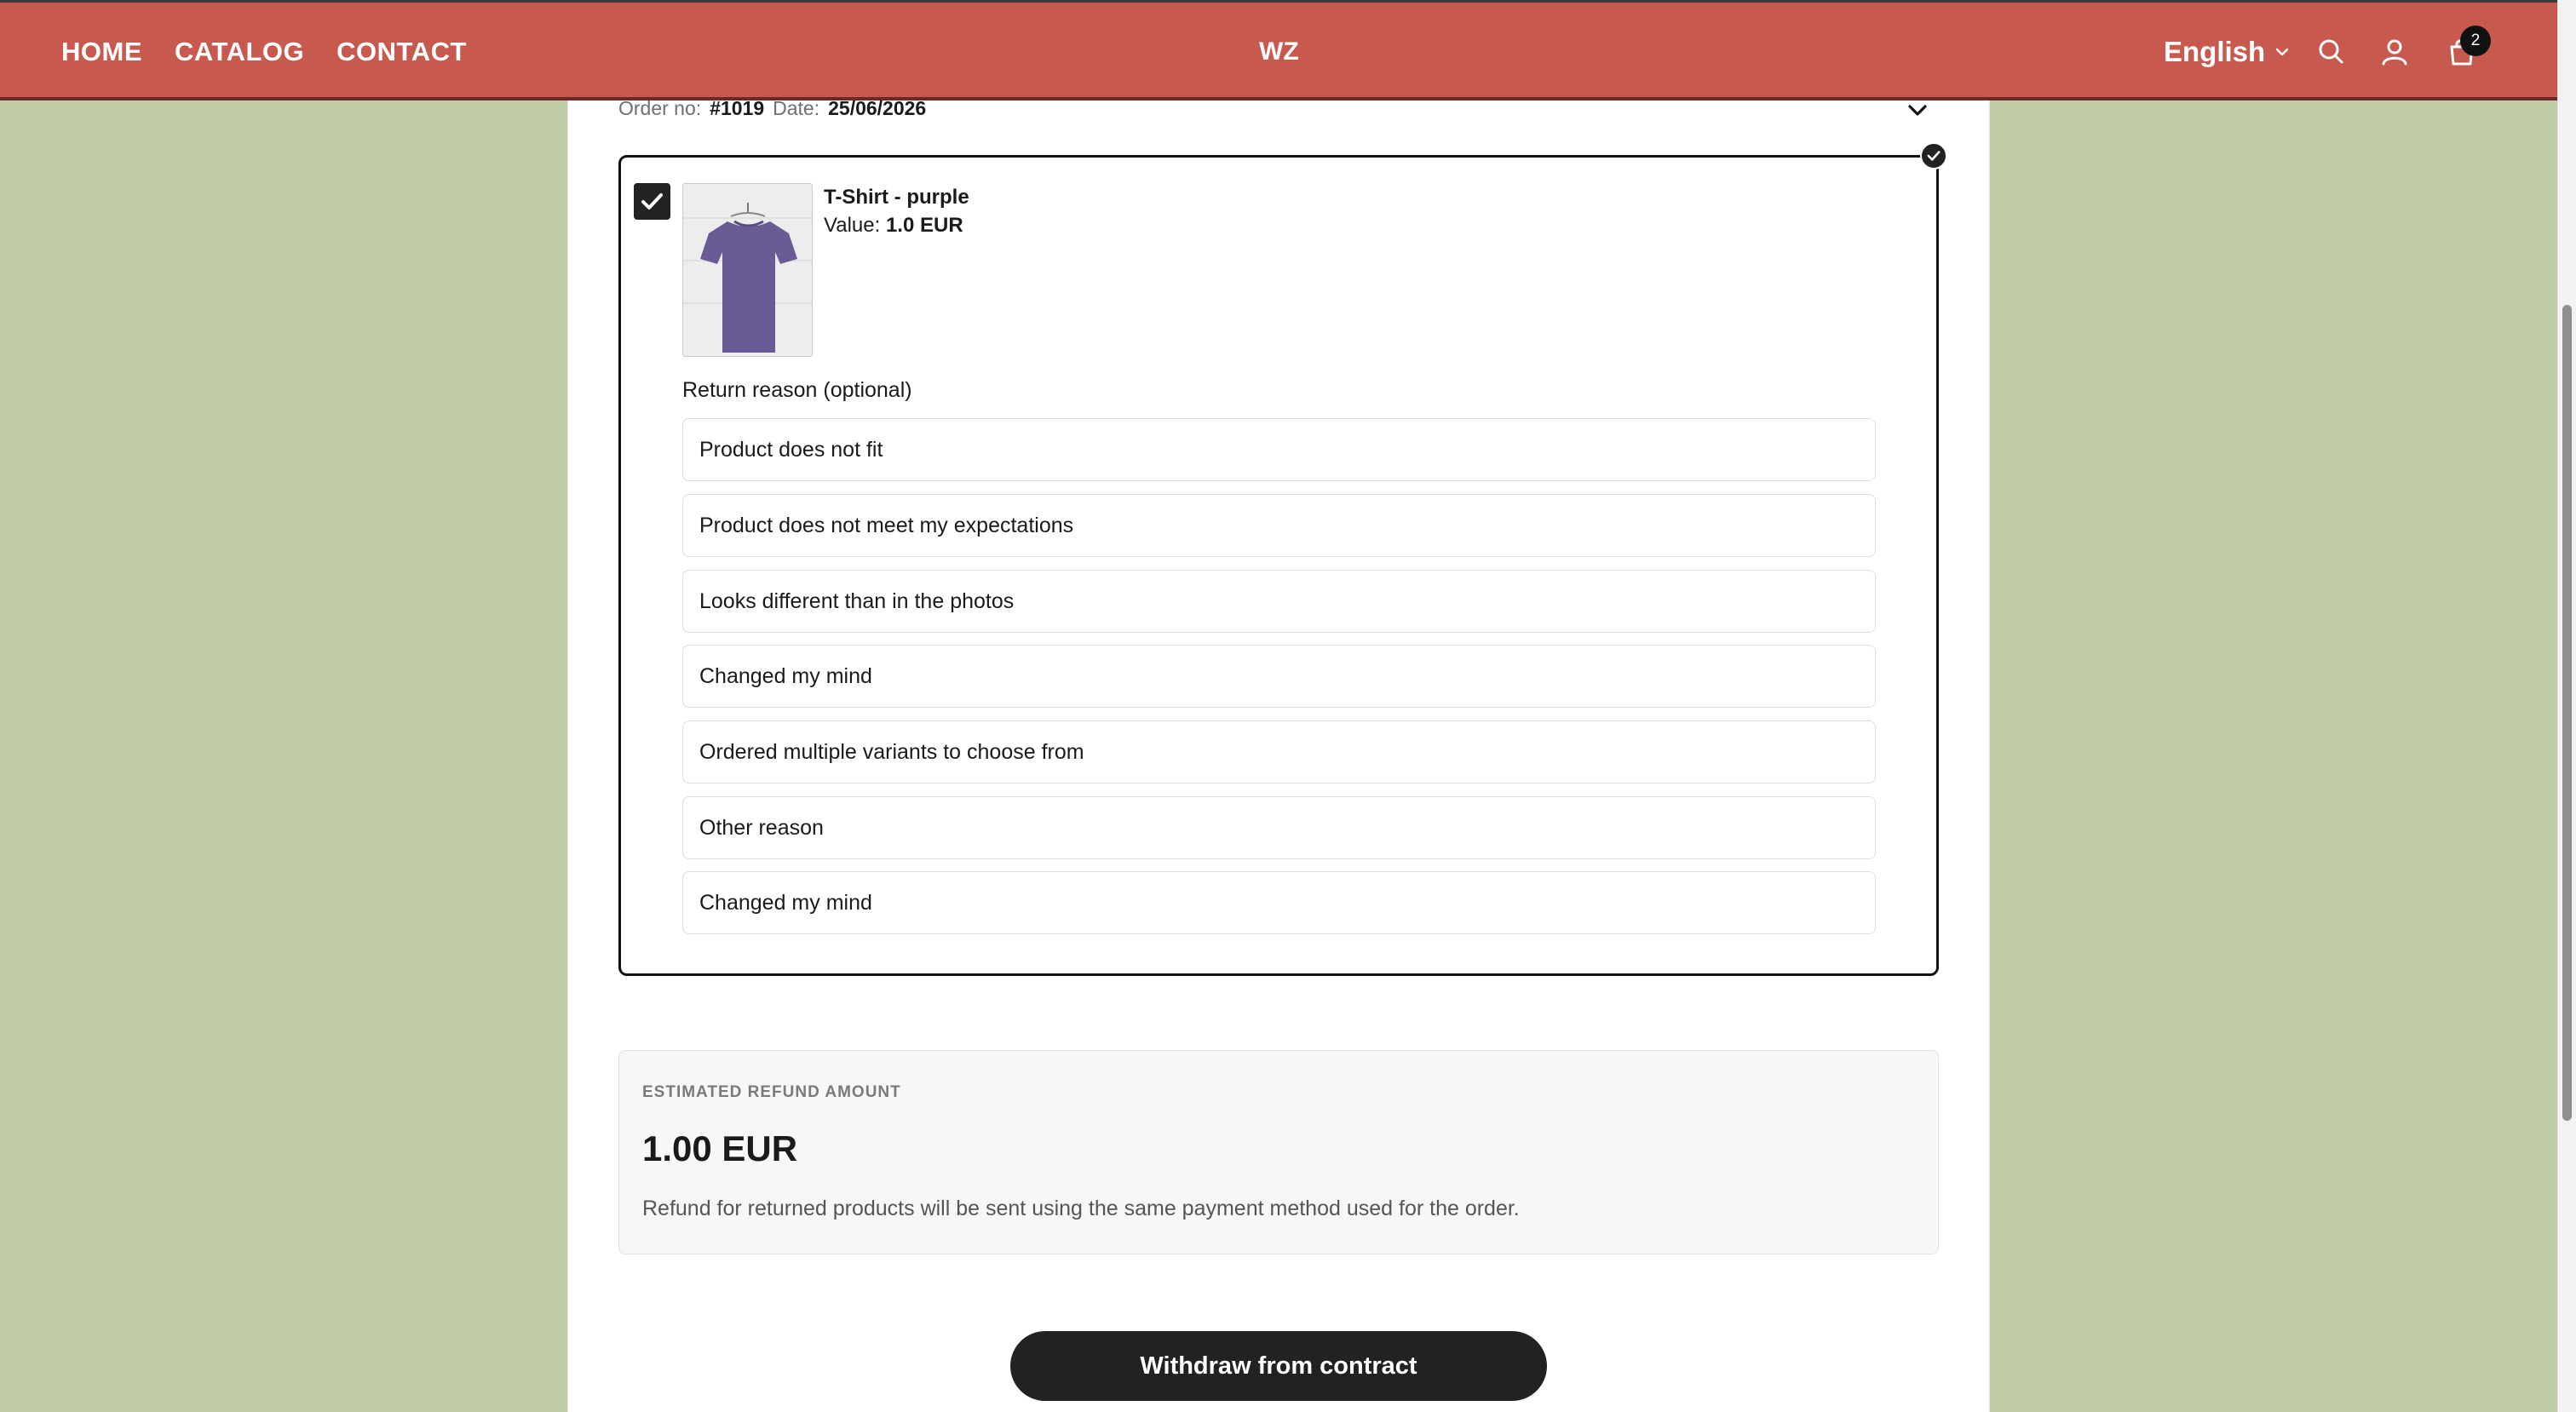 This screenshot has width=2576, height=1412. Describe the element at coordinates (652, 201) in the screenshot. I see `item-checkbox` at that location.